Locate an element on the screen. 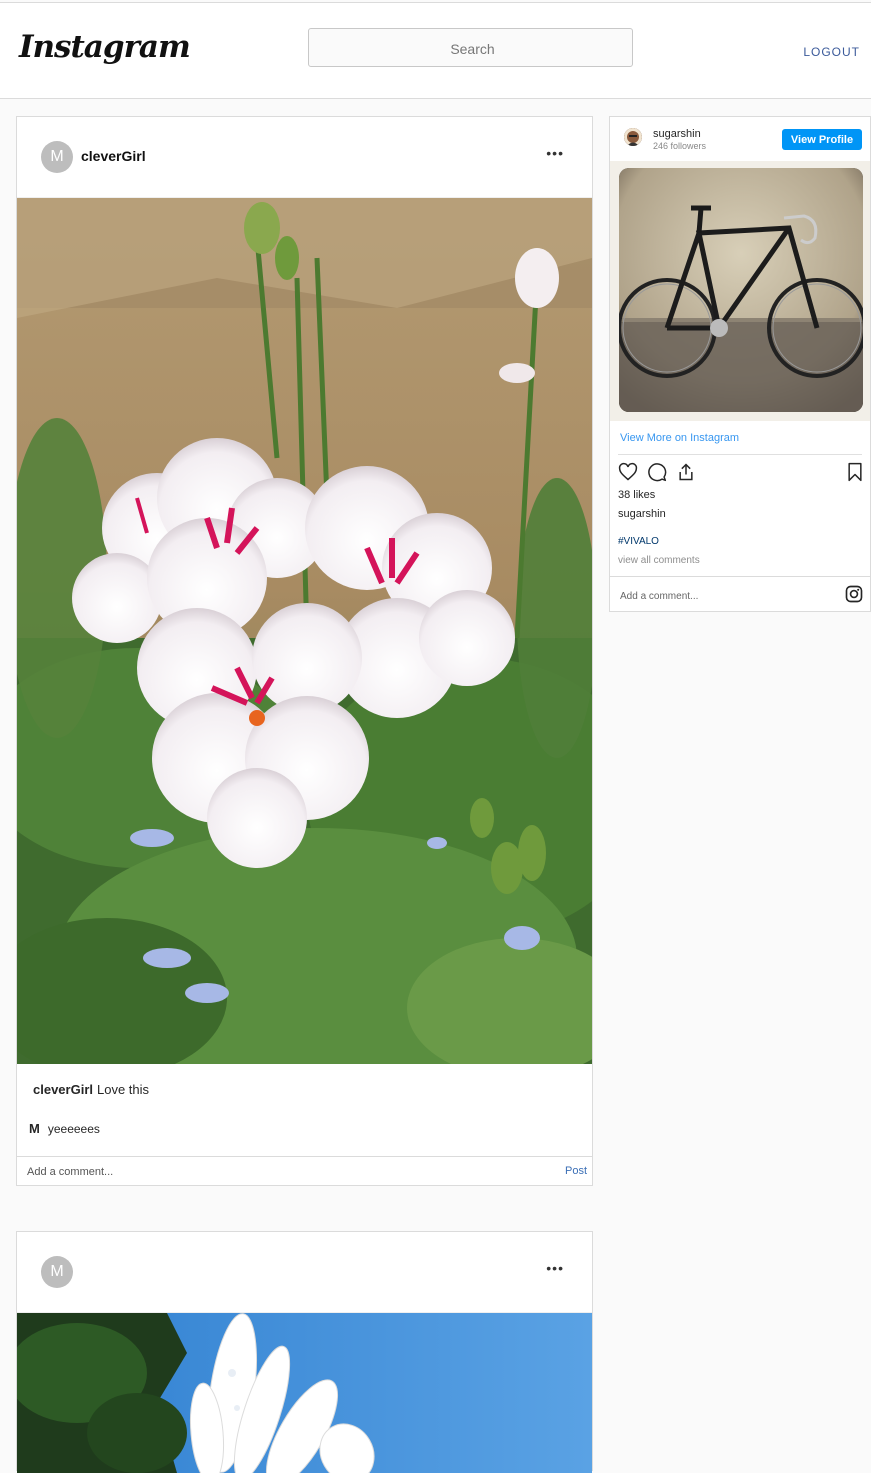  comment-item: Myeeeeees is located at coordinates (304, 1116).